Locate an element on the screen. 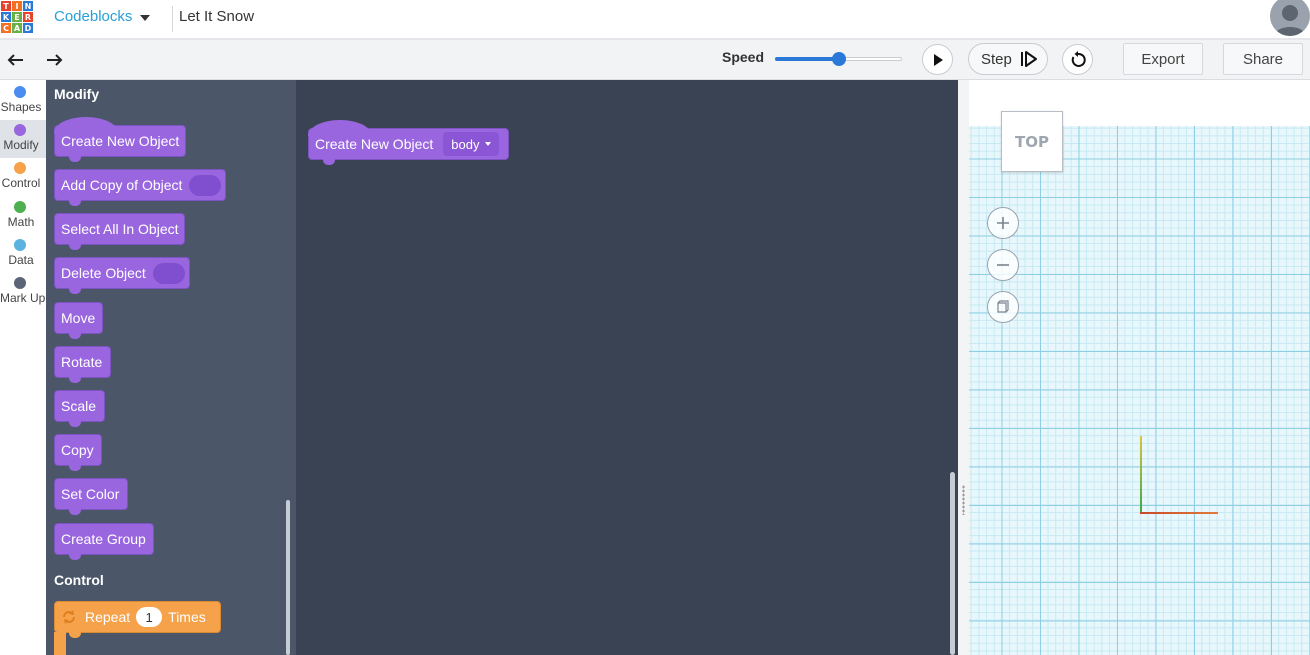 This screenshot has height=655, width=1310. restart-icon is located at coordinates (1078, 58).